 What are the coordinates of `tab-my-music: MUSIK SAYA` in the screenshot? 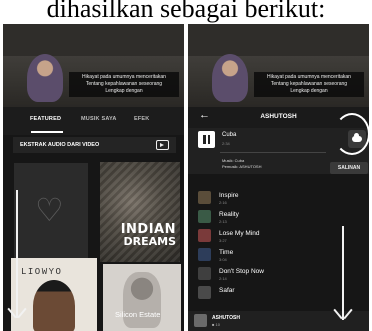 It's located at (99, 119).